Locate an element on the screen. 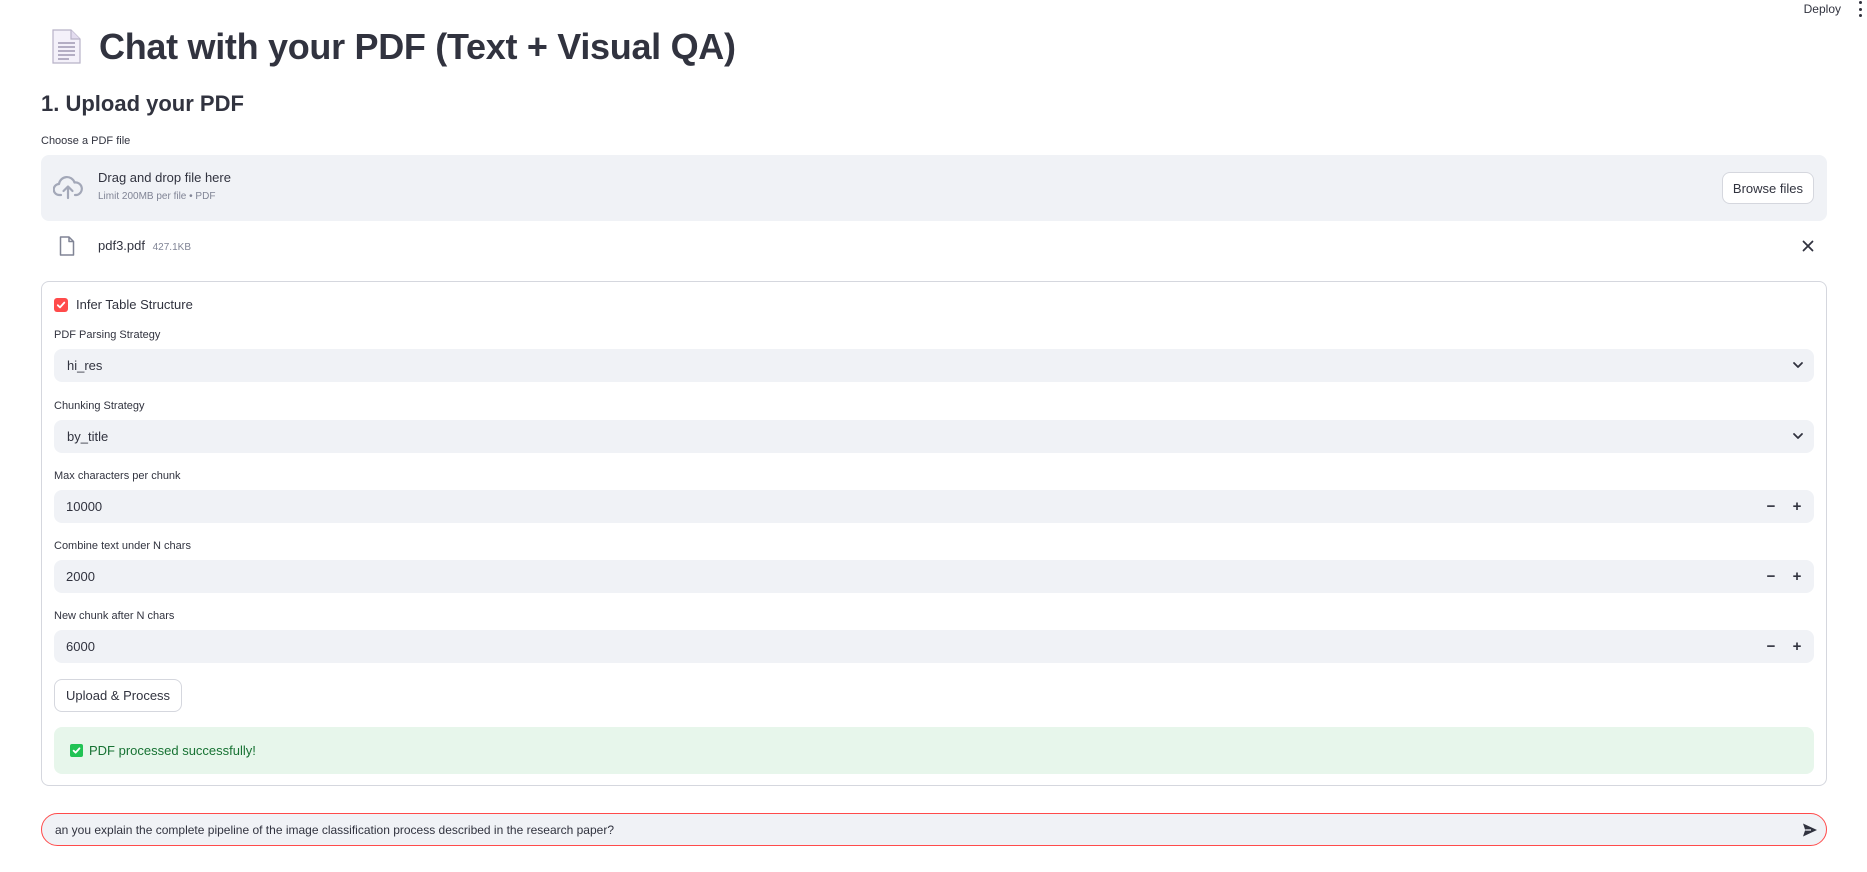  send-icon is located at coordinates (1810, 830).